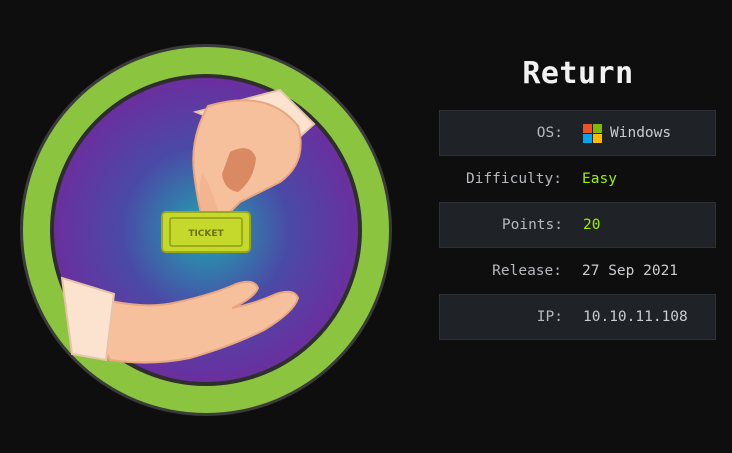 The height and width of the screenshot is (453, 732). What do you see at coordinates (527, 271) in the screenshot?
I see `release-label: Release:` at bounding box center [527, 271].